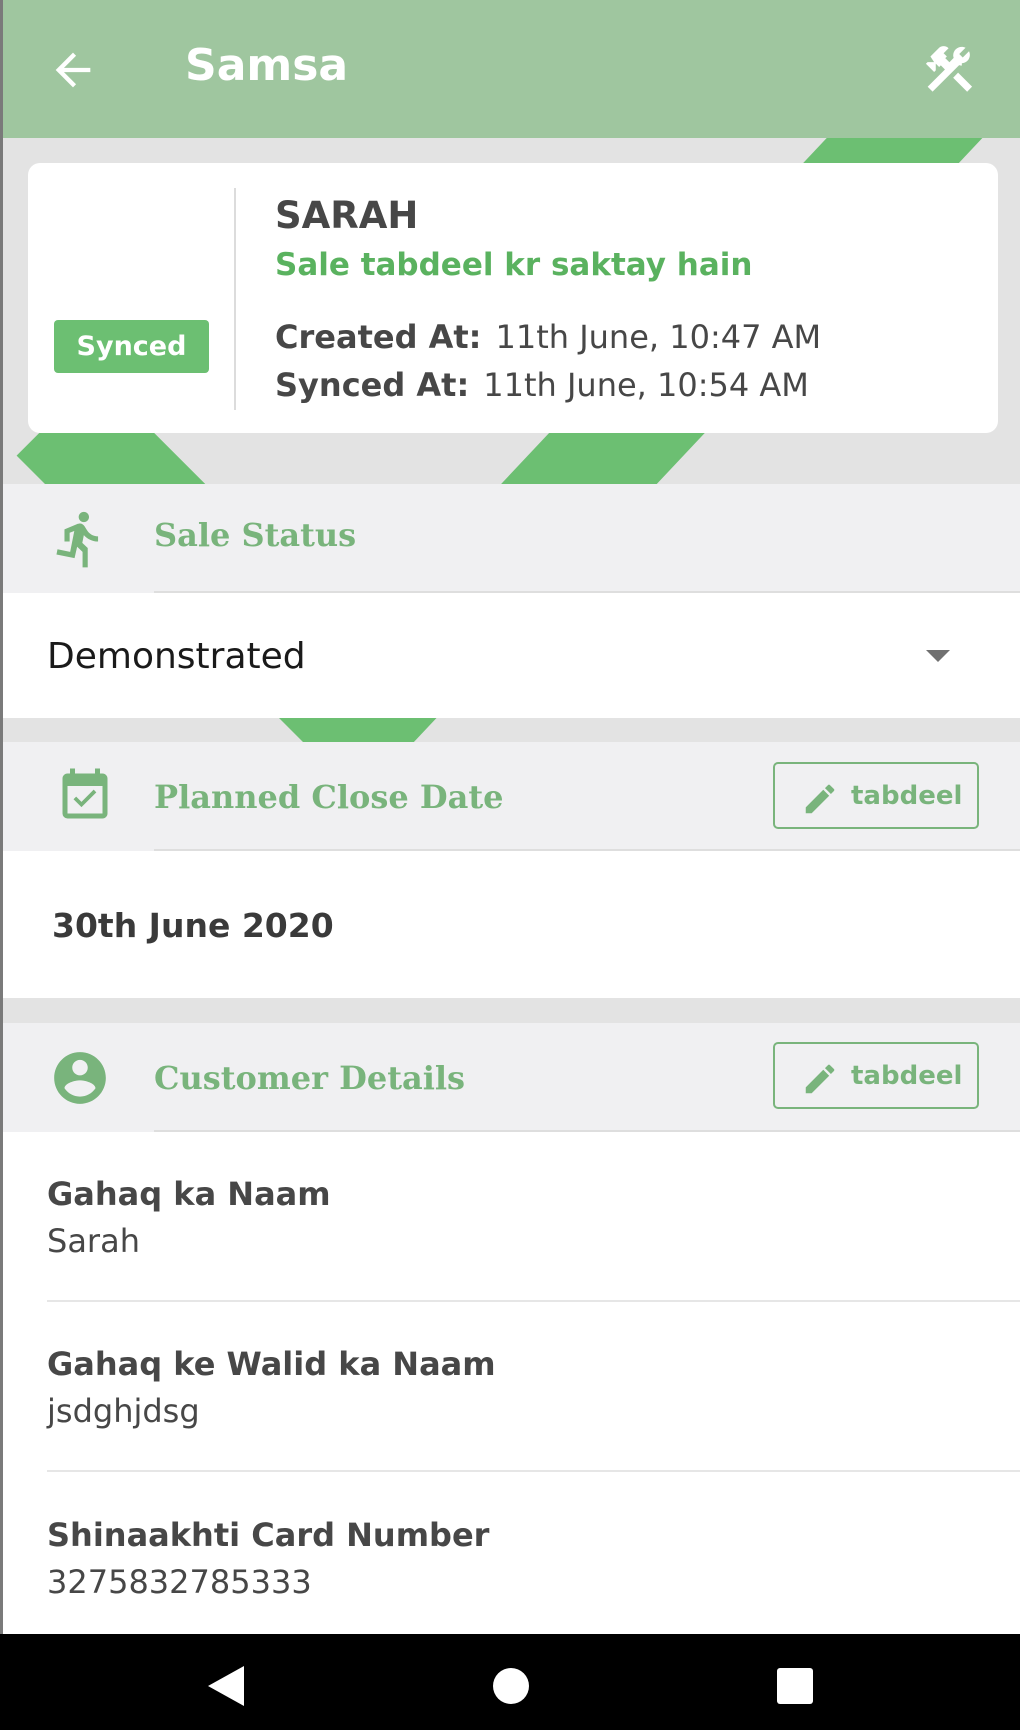 This screenshot has width=1020, height=1730. What do you see at coordinates (938, 656) in the screenshot?
I see `chevron-down-icon` at bounding box center [938, 656].